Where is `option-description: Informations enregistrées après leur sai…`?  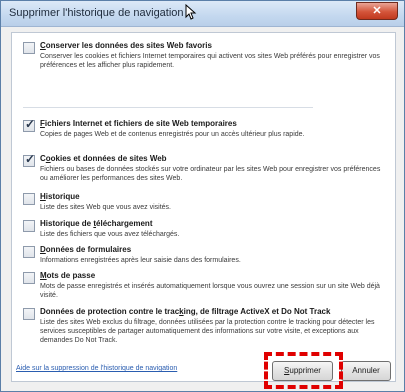
option-description: Informations enregistrées après leur sai… is located at coordinates (140, 260).